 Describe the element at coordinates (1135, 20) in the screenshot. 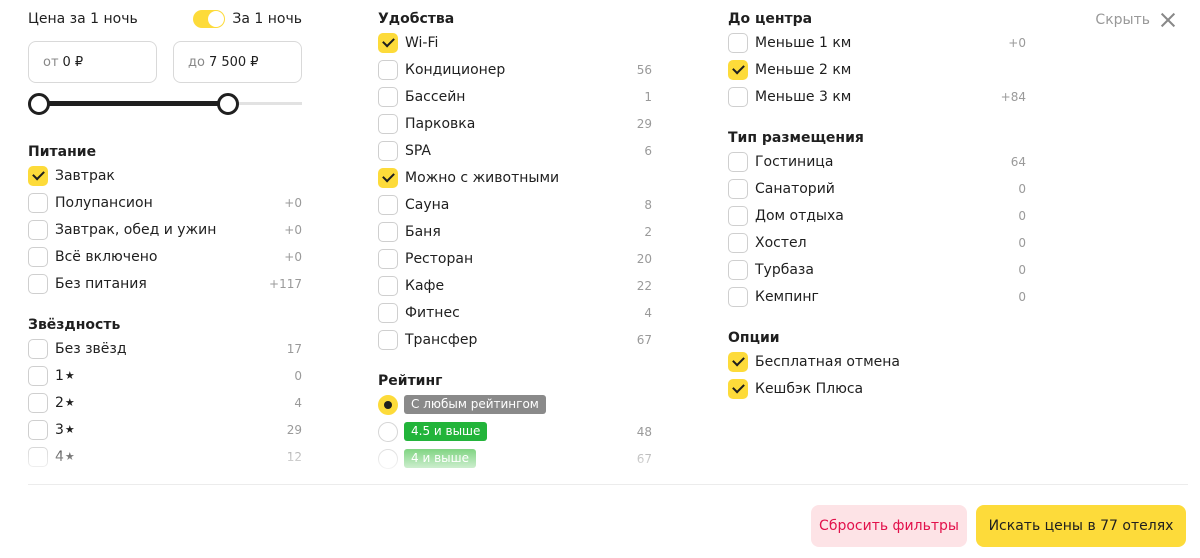

I see `hide-filters-button: Скрыть` at that location.